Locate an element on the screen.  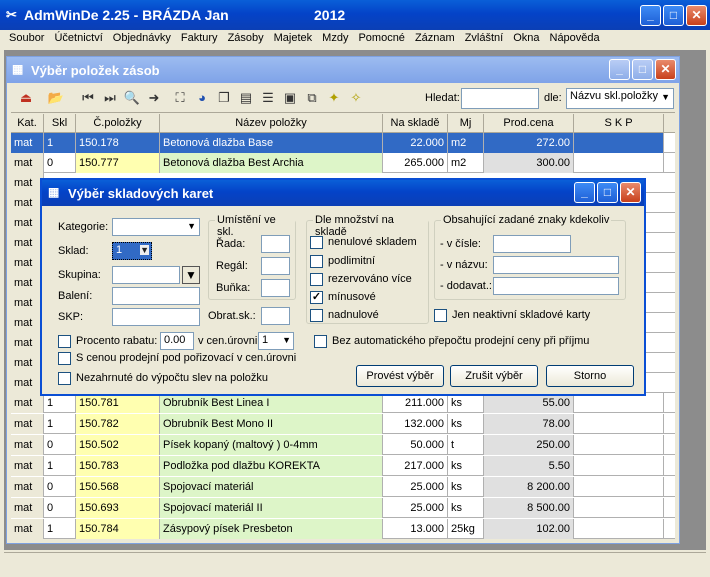
dialog-close-icon: ✕ is located at coordinates (630, 192).